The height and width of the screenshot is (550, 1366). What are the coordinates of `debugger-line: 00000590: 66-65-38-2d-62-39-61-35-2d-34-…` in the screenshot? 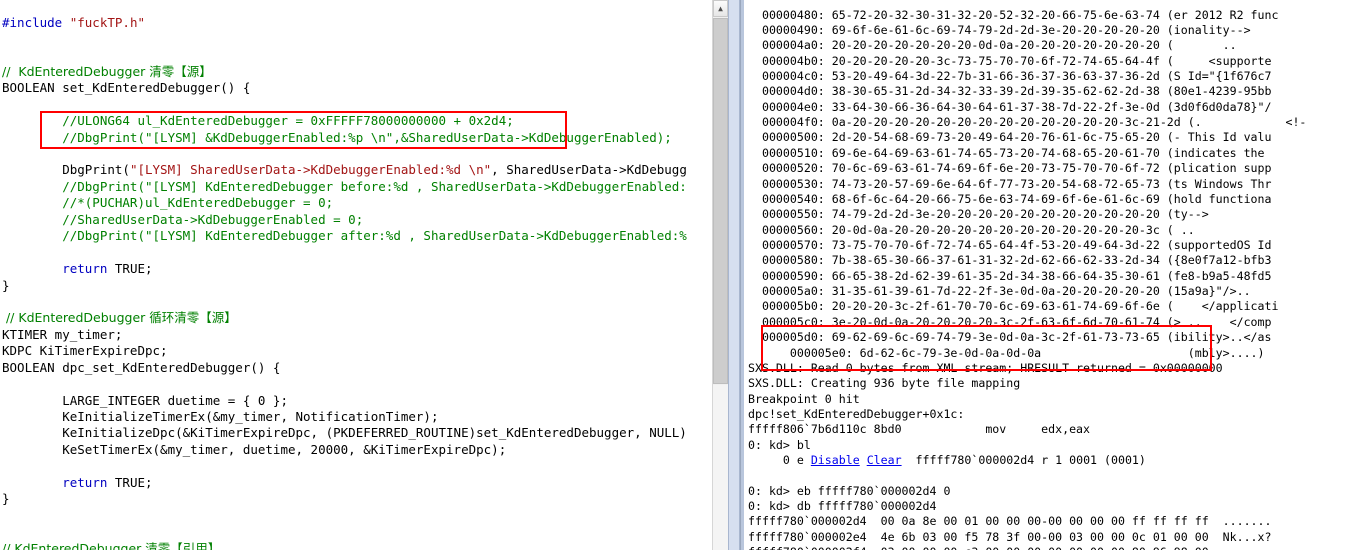 It's located at (1010, 275).